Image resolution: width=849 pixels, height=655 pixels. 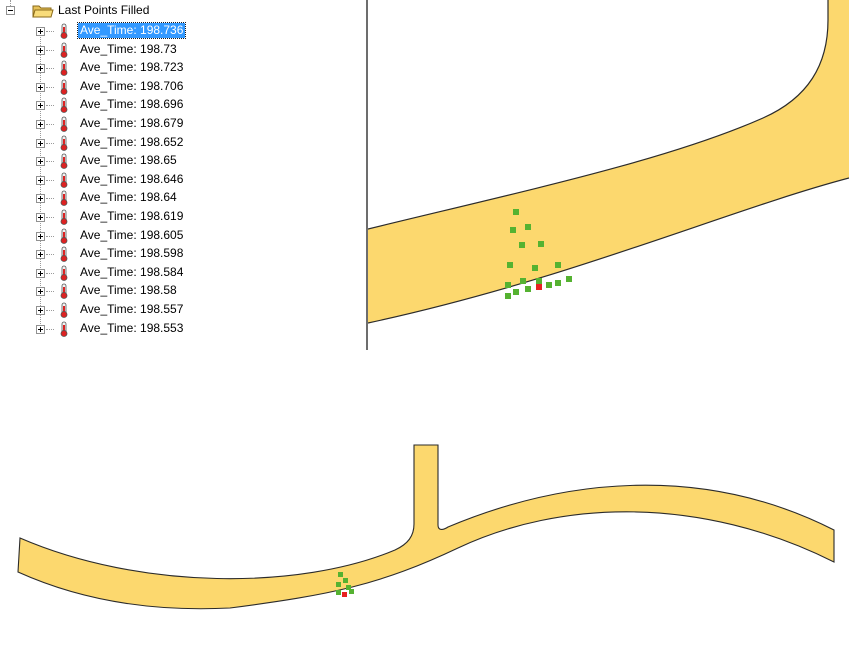 What do you see at coordinates (131, 30) in the screenshot?
I see `tree-item-label: Ave_Time: 198.736` at bounding box center [131, 30].